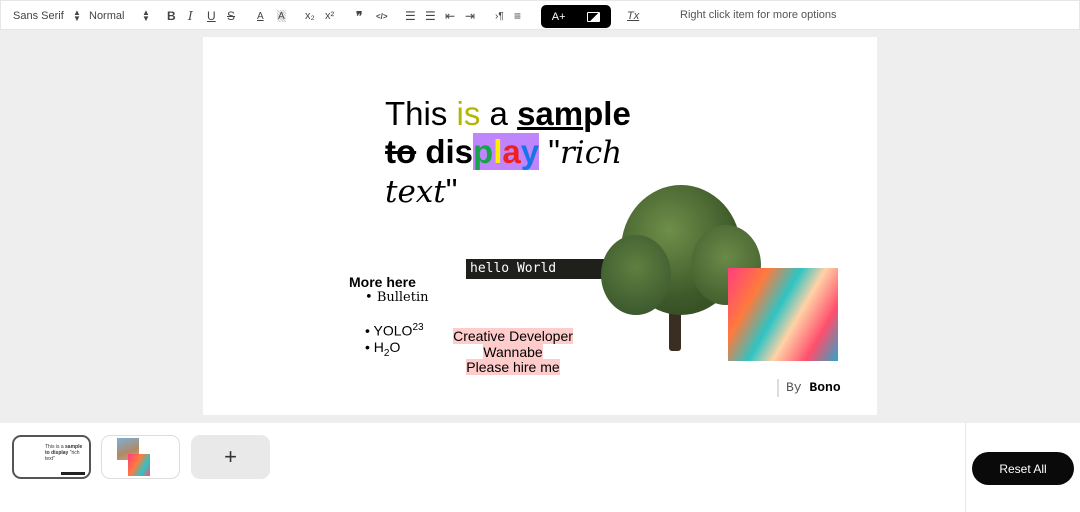 Image resolution: width=1080 pixels, height=512 pixels. What do you see at coordinates (190, 16) in the screenshot?
I see `italic-button: I` at bounding box center [190, 16].